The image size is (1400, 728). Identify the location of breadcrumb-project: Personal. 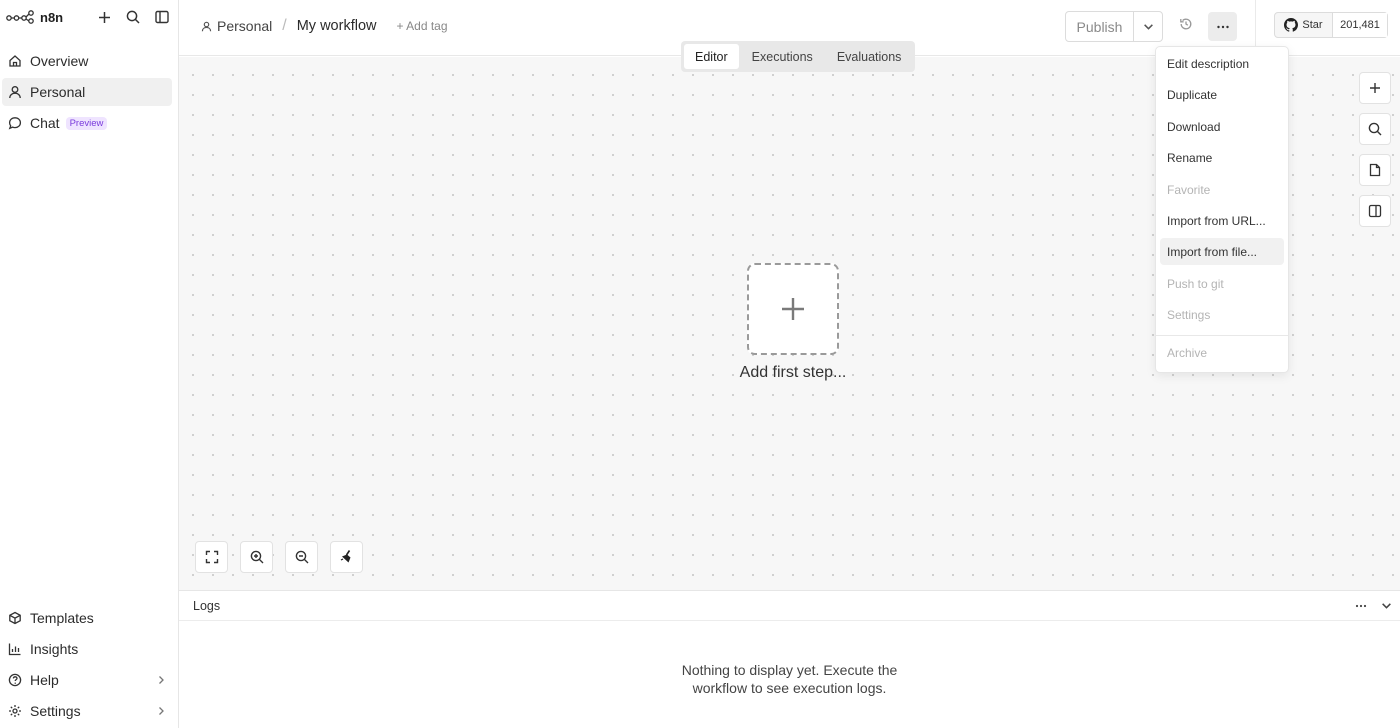
(244, 26).